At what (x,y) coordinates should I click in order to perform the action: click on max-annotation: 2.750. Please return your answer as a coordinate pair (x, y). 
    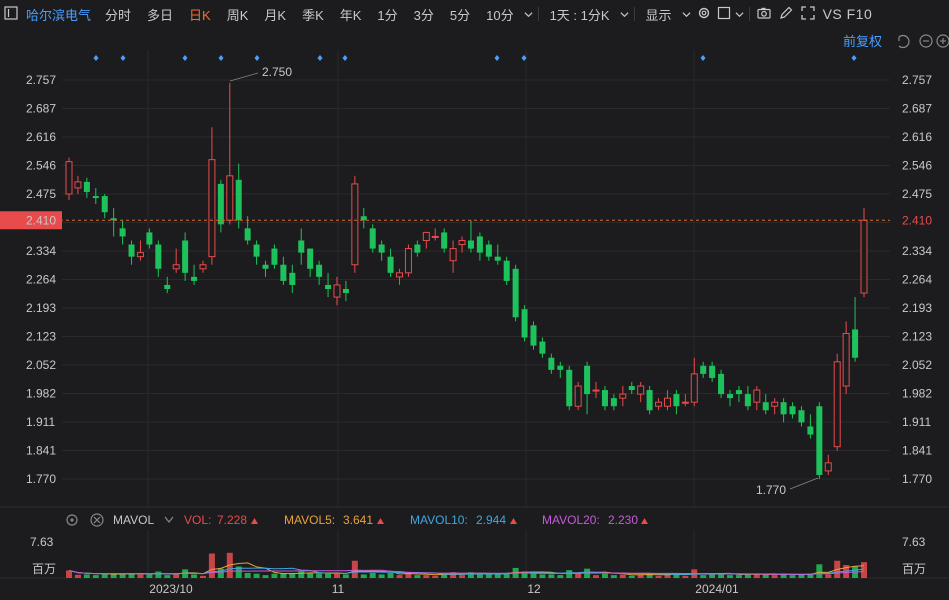
    Looking at the image, I should click on (277, 72).